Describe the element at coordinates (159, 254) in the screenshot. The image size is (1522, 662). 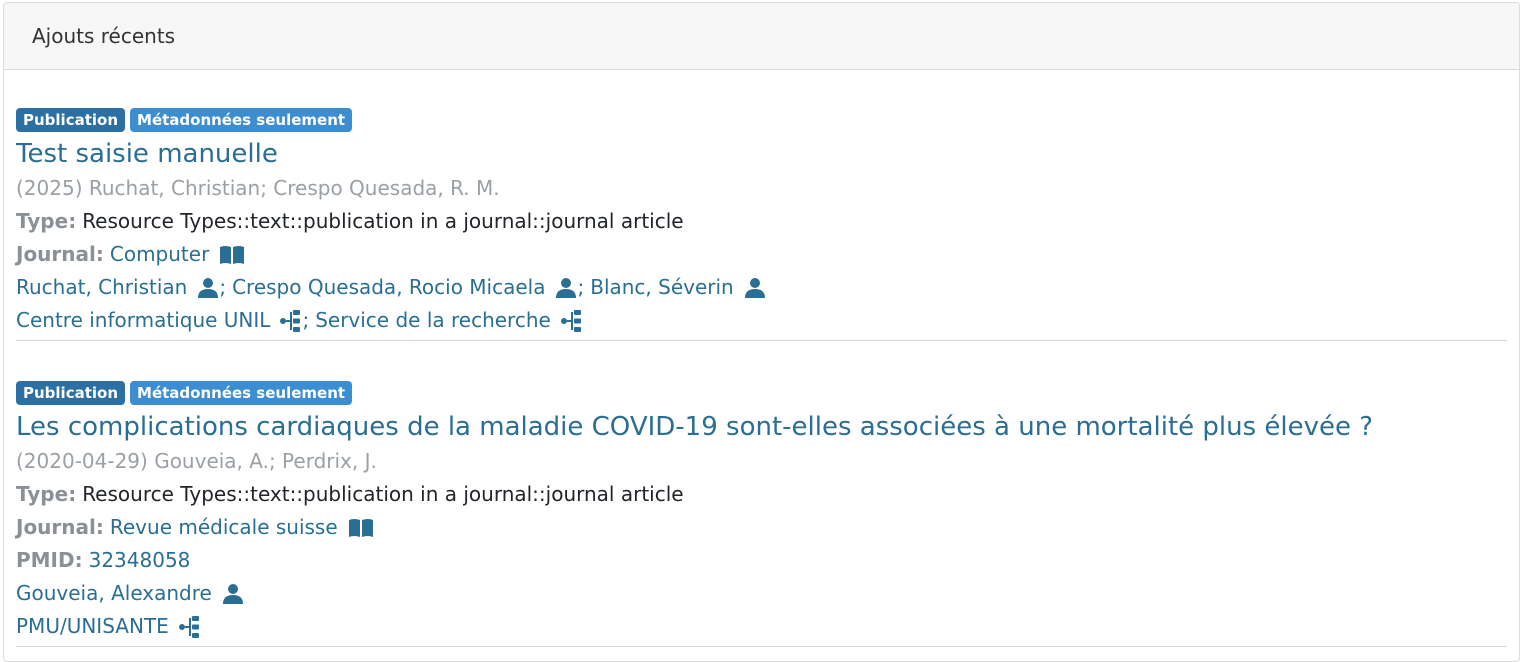
I see `journal-link: Computer` at that location.